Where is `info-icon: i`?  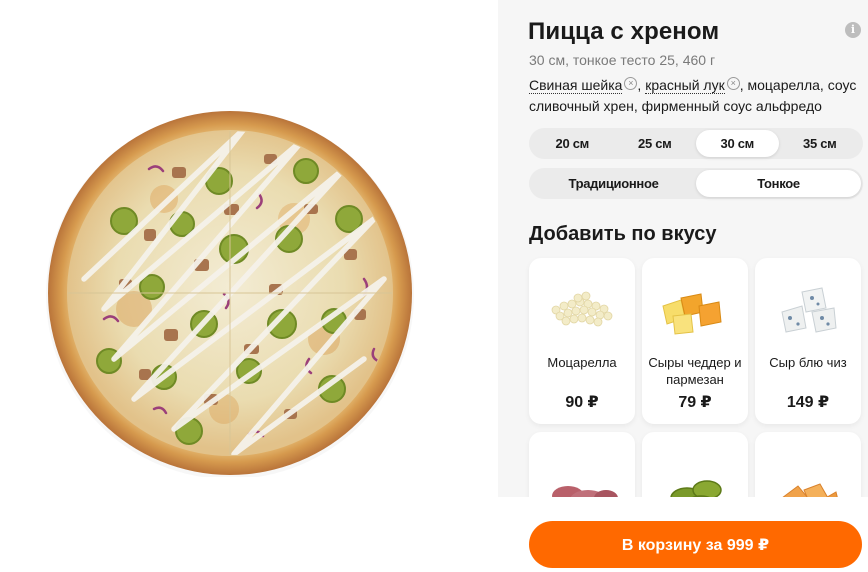 info-icon: i is located at coordinates (853, 30).